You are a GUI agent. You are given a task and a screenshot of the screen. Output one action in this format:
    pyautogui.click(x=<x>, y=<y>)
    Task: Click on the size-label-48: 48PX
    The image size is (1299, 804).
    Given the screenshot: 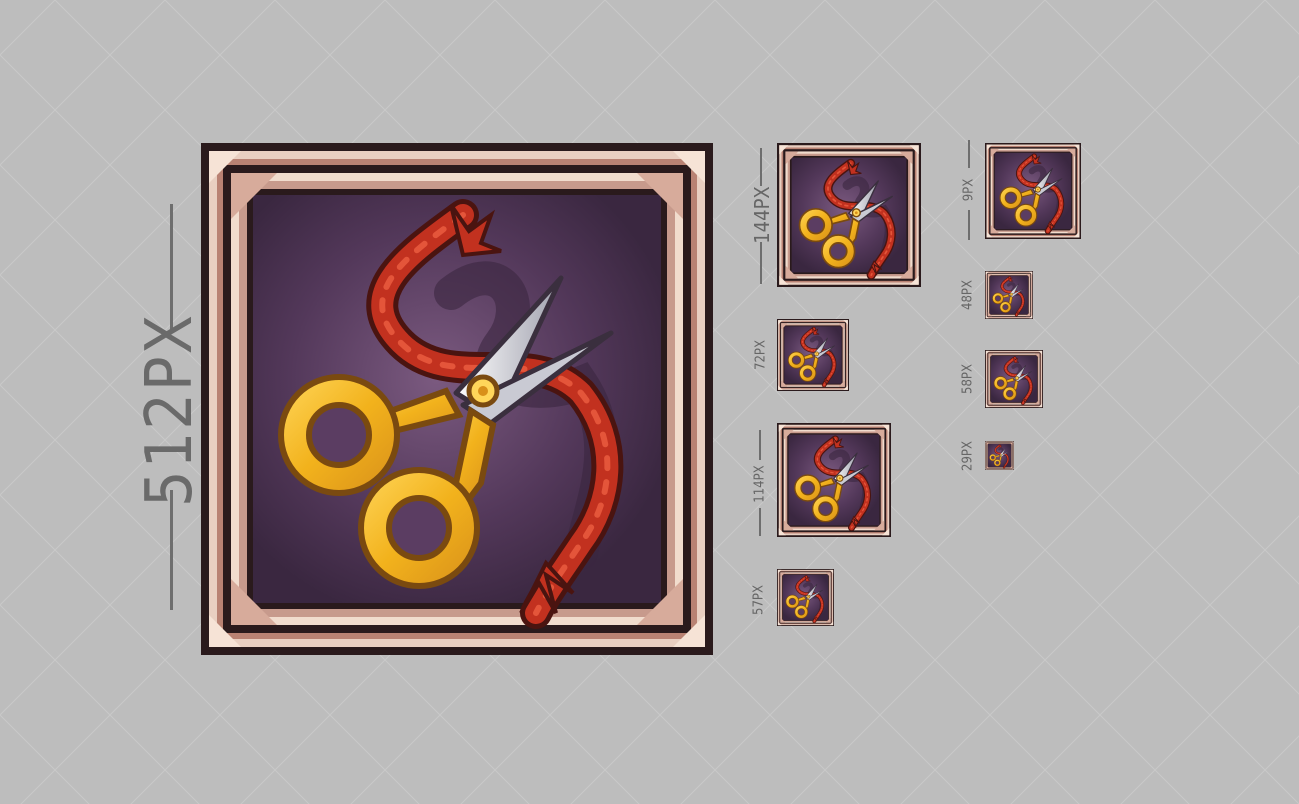 What is the action you would take?
    pyautogui.click(x=968, y=295)
    